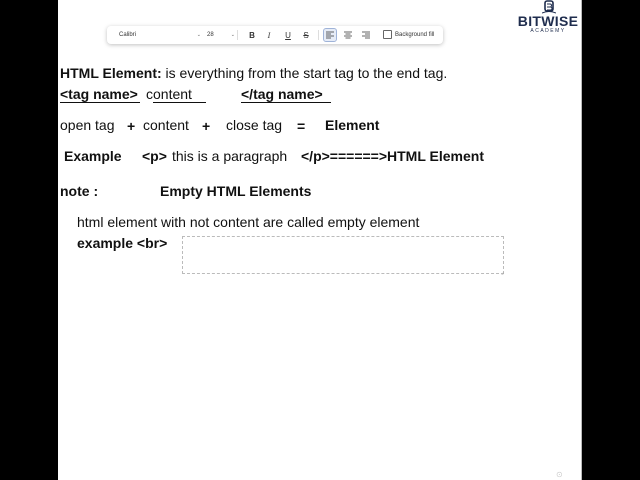 Image resolution: width=640 pixels, height=480 pixels. I want to click on format-toolbar: Calibri ⌄ 28 ⌄ B I U S Background fill, so click(275, 35).